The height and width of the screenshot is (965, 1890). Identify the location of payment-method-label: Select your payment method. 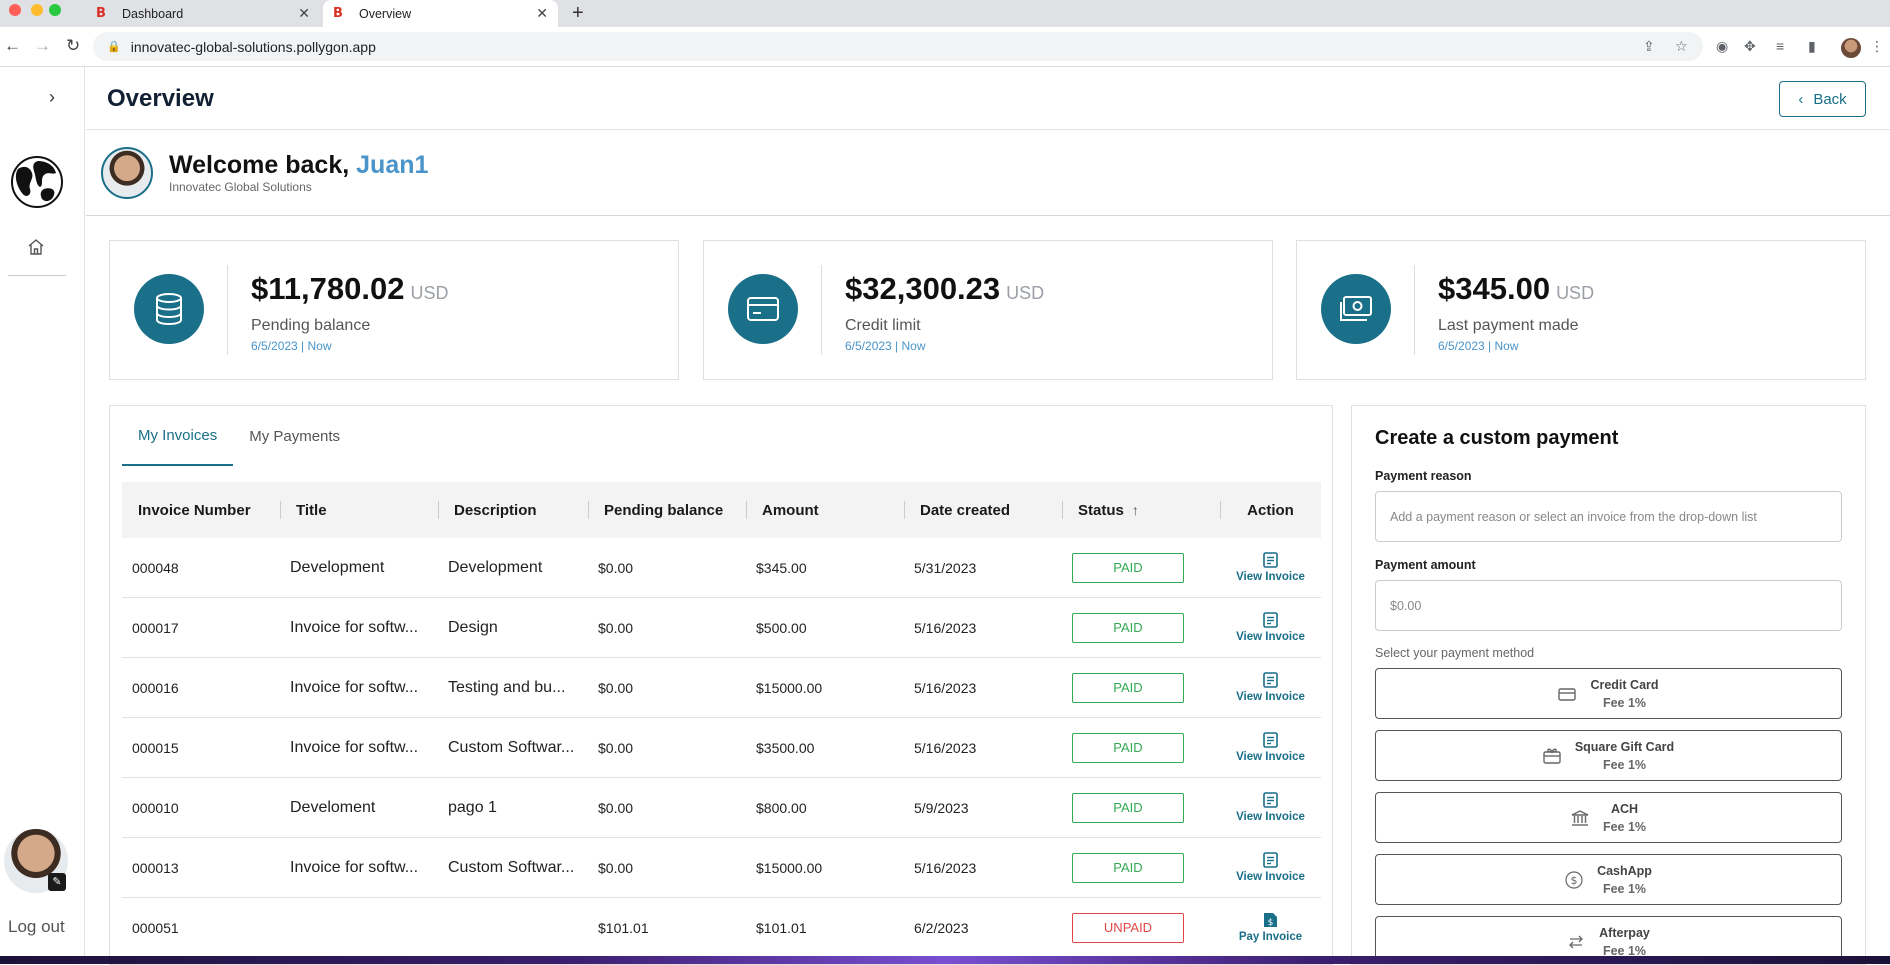
(1455, 653).